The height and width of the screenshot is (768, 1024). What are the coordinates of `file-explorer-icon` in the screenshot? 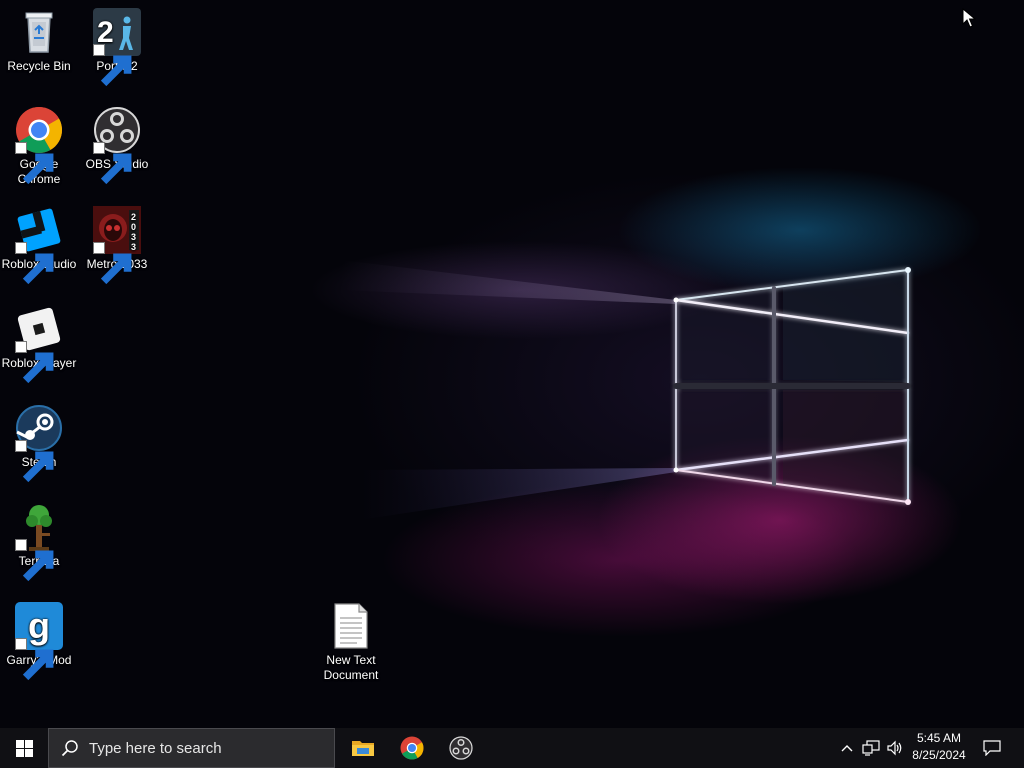 It's located at (363, 748).